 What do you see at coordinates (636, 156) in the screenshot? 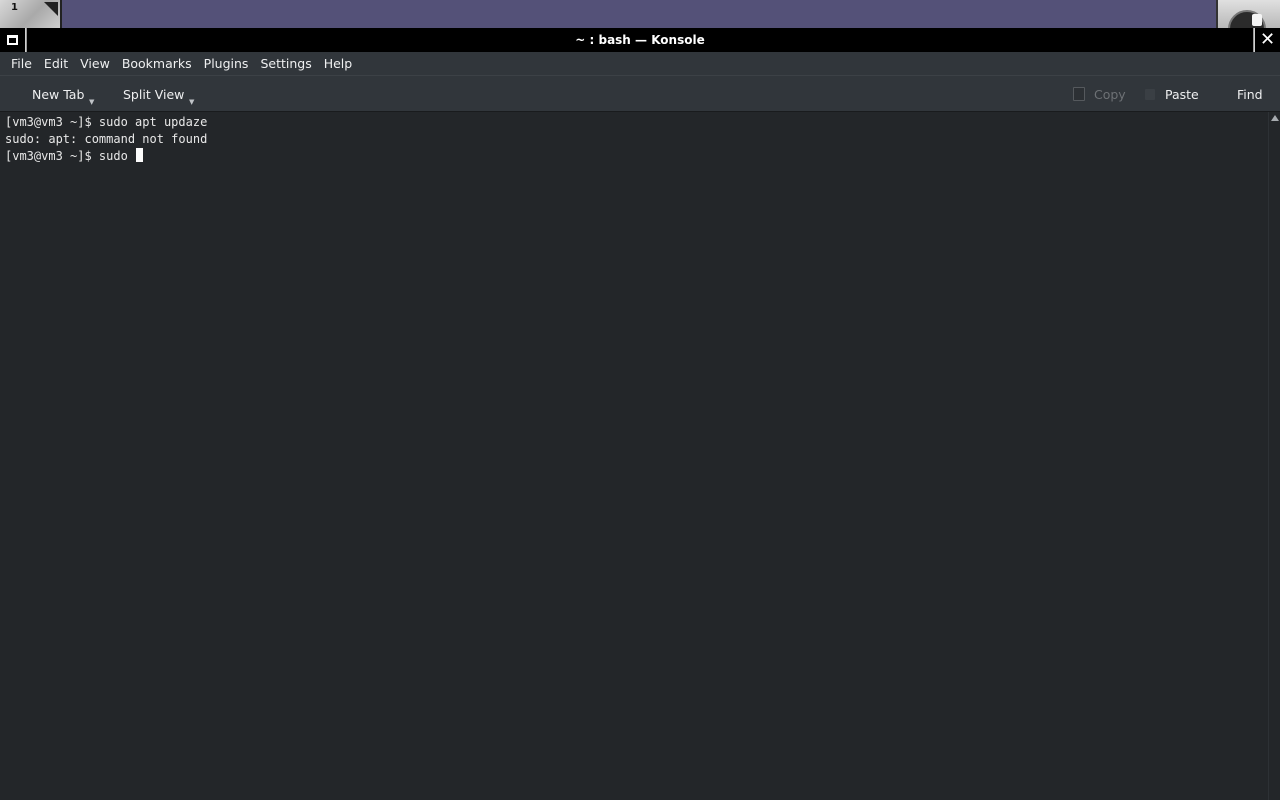
I see `terminal-prompt-line: [vm3@vm3 ~]$ sudo` at bounding box center [636, 156].